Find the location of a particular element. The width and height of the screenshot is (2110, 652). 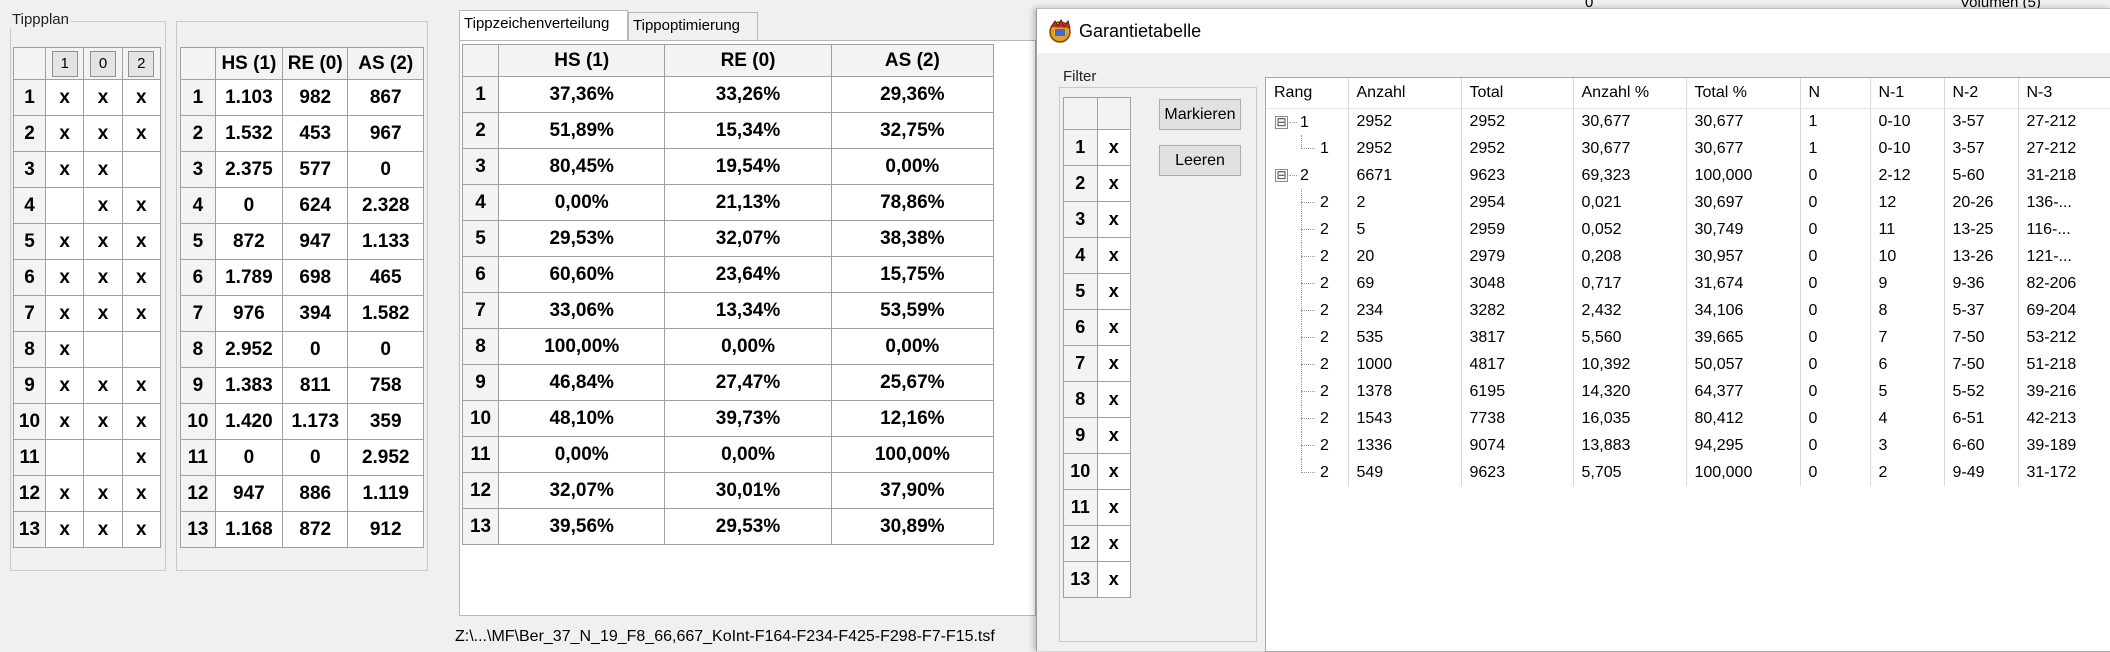

value-cell: 42-213 is located at coordinates (2064, 418).